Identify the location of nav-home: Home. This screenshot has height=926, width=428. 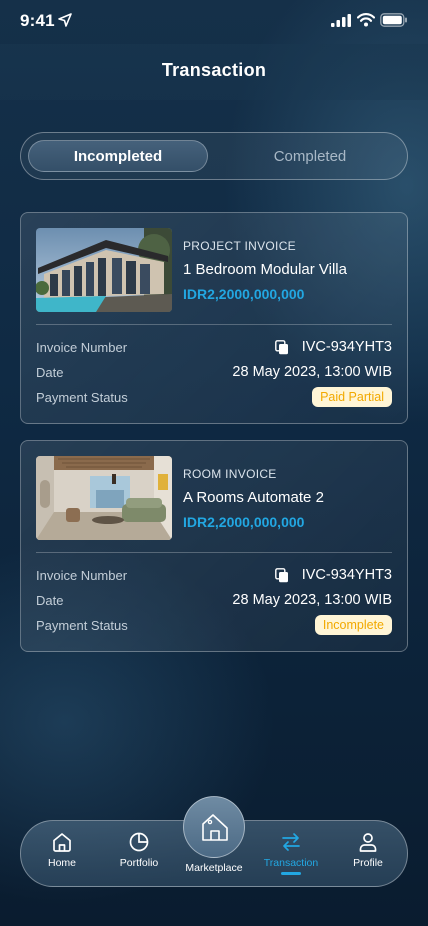
(62, 854).